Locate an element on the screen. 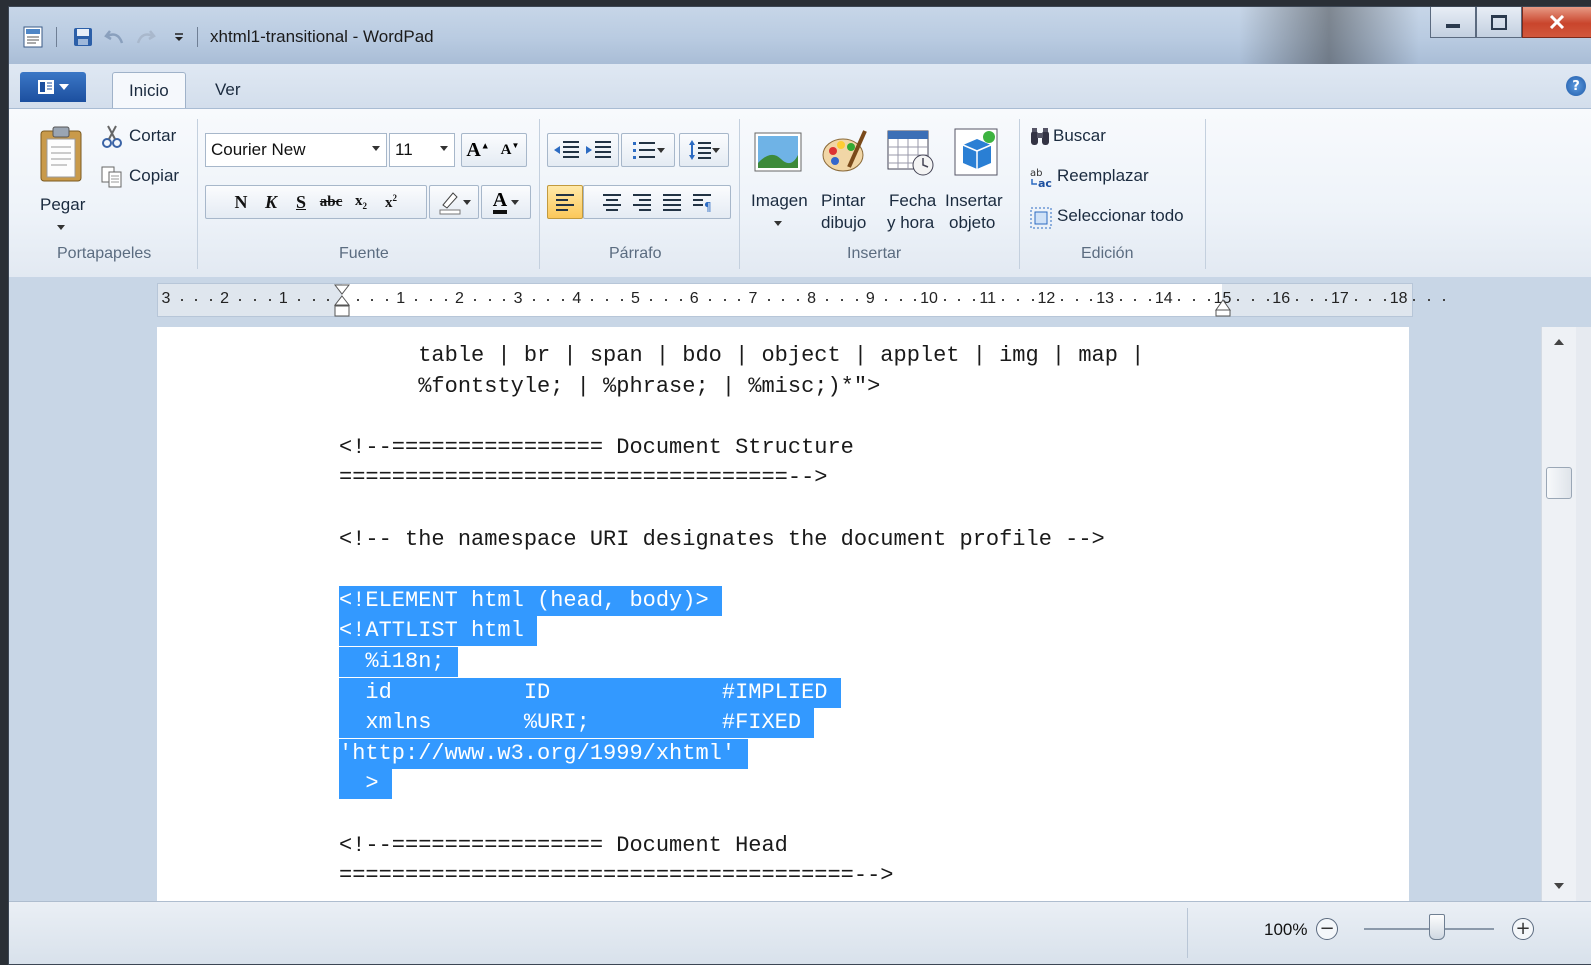 Image resolution: width=1591 pixels, height=965 pixels. font-style-buttons: N K S abc x2 x2 is located at coordinates (316, 202).